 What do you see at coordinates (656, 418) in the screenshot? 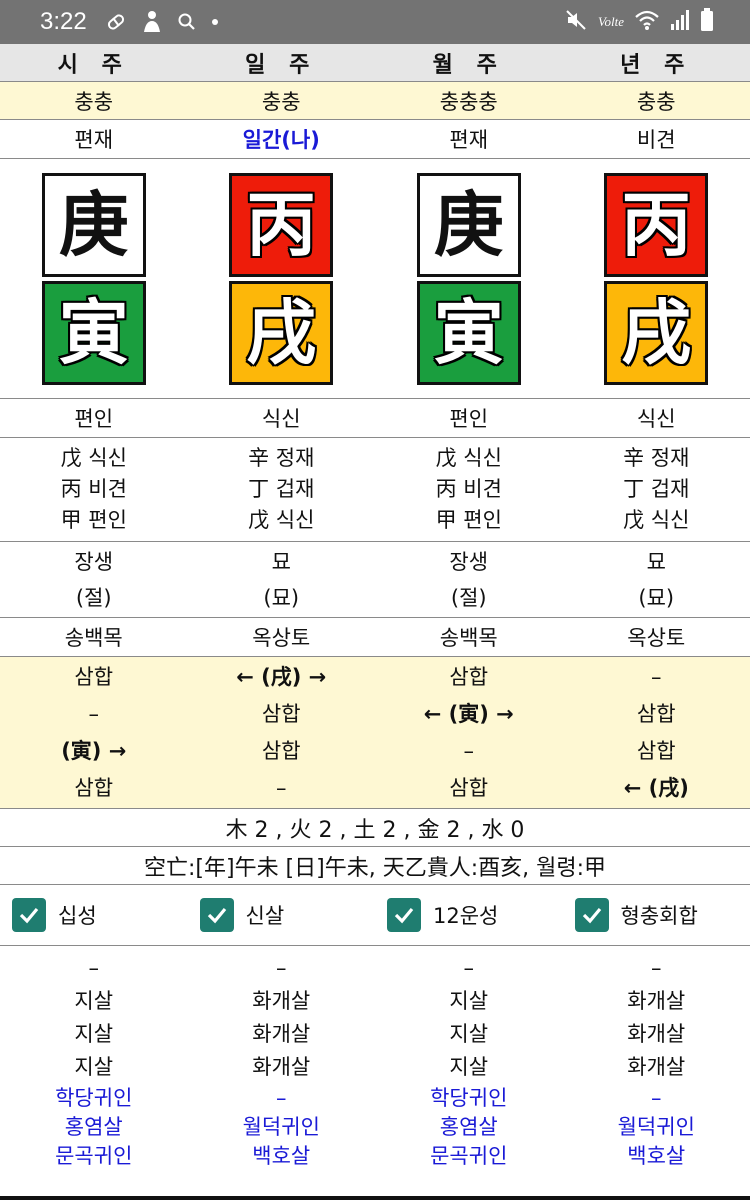
I see `branch-sipsung-year: 식신` at bounding box center [656, 418].